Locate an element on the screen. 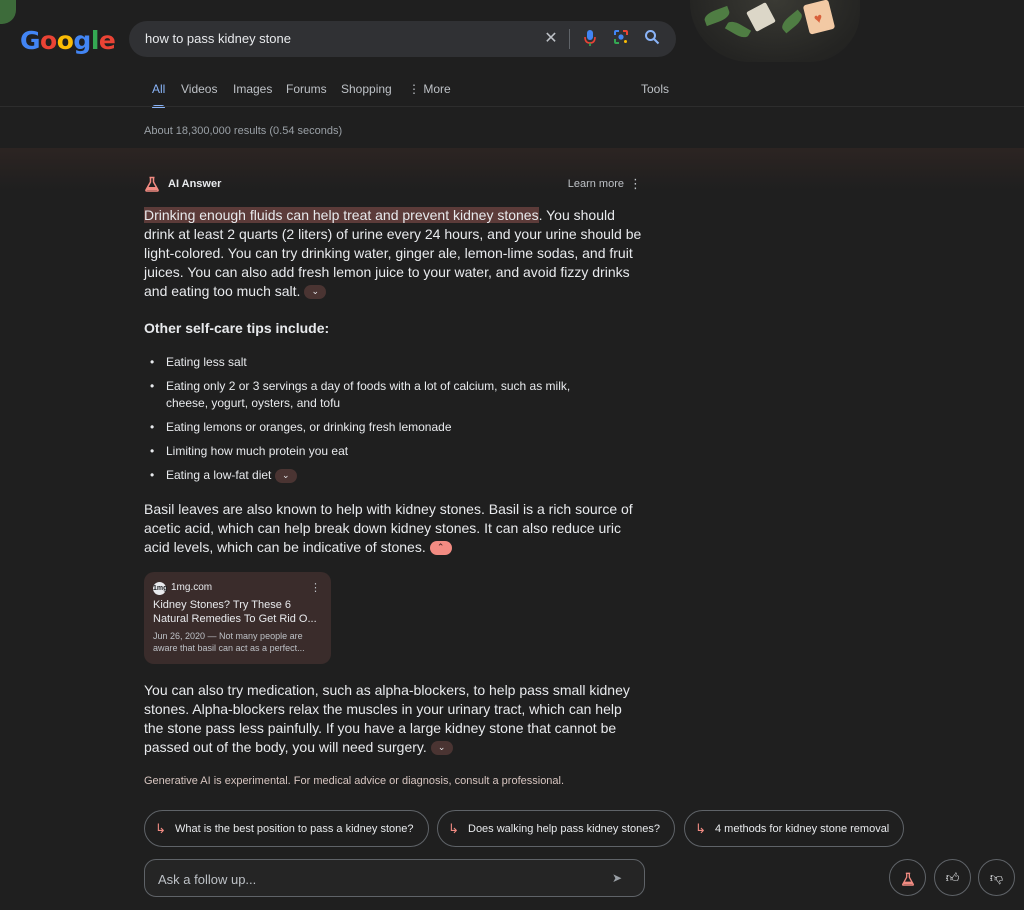  mic-icon is located at coordinates (590, 39).